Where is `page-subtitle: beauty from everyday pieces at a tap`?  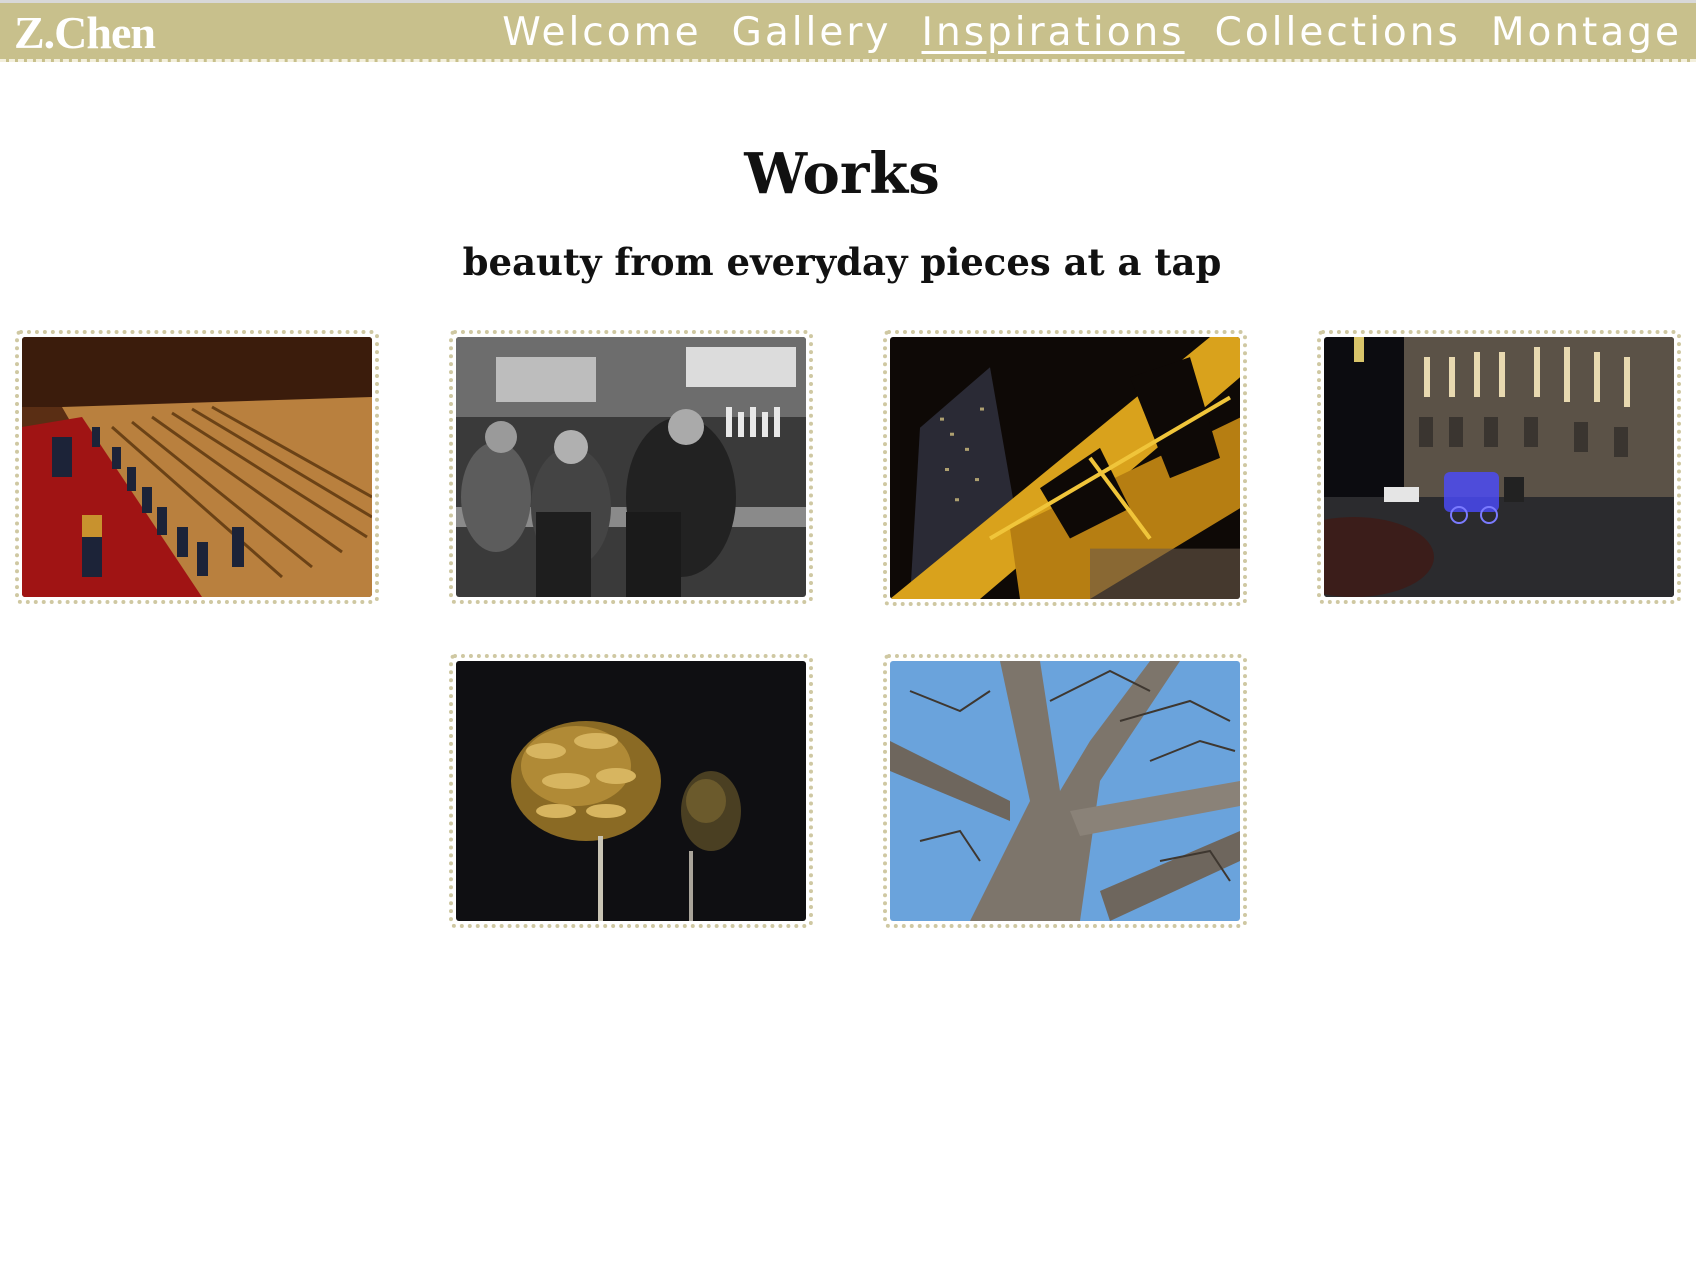 page-subtitle: beauty from everyday pieces at a tap is located at coordinates (842, 262).